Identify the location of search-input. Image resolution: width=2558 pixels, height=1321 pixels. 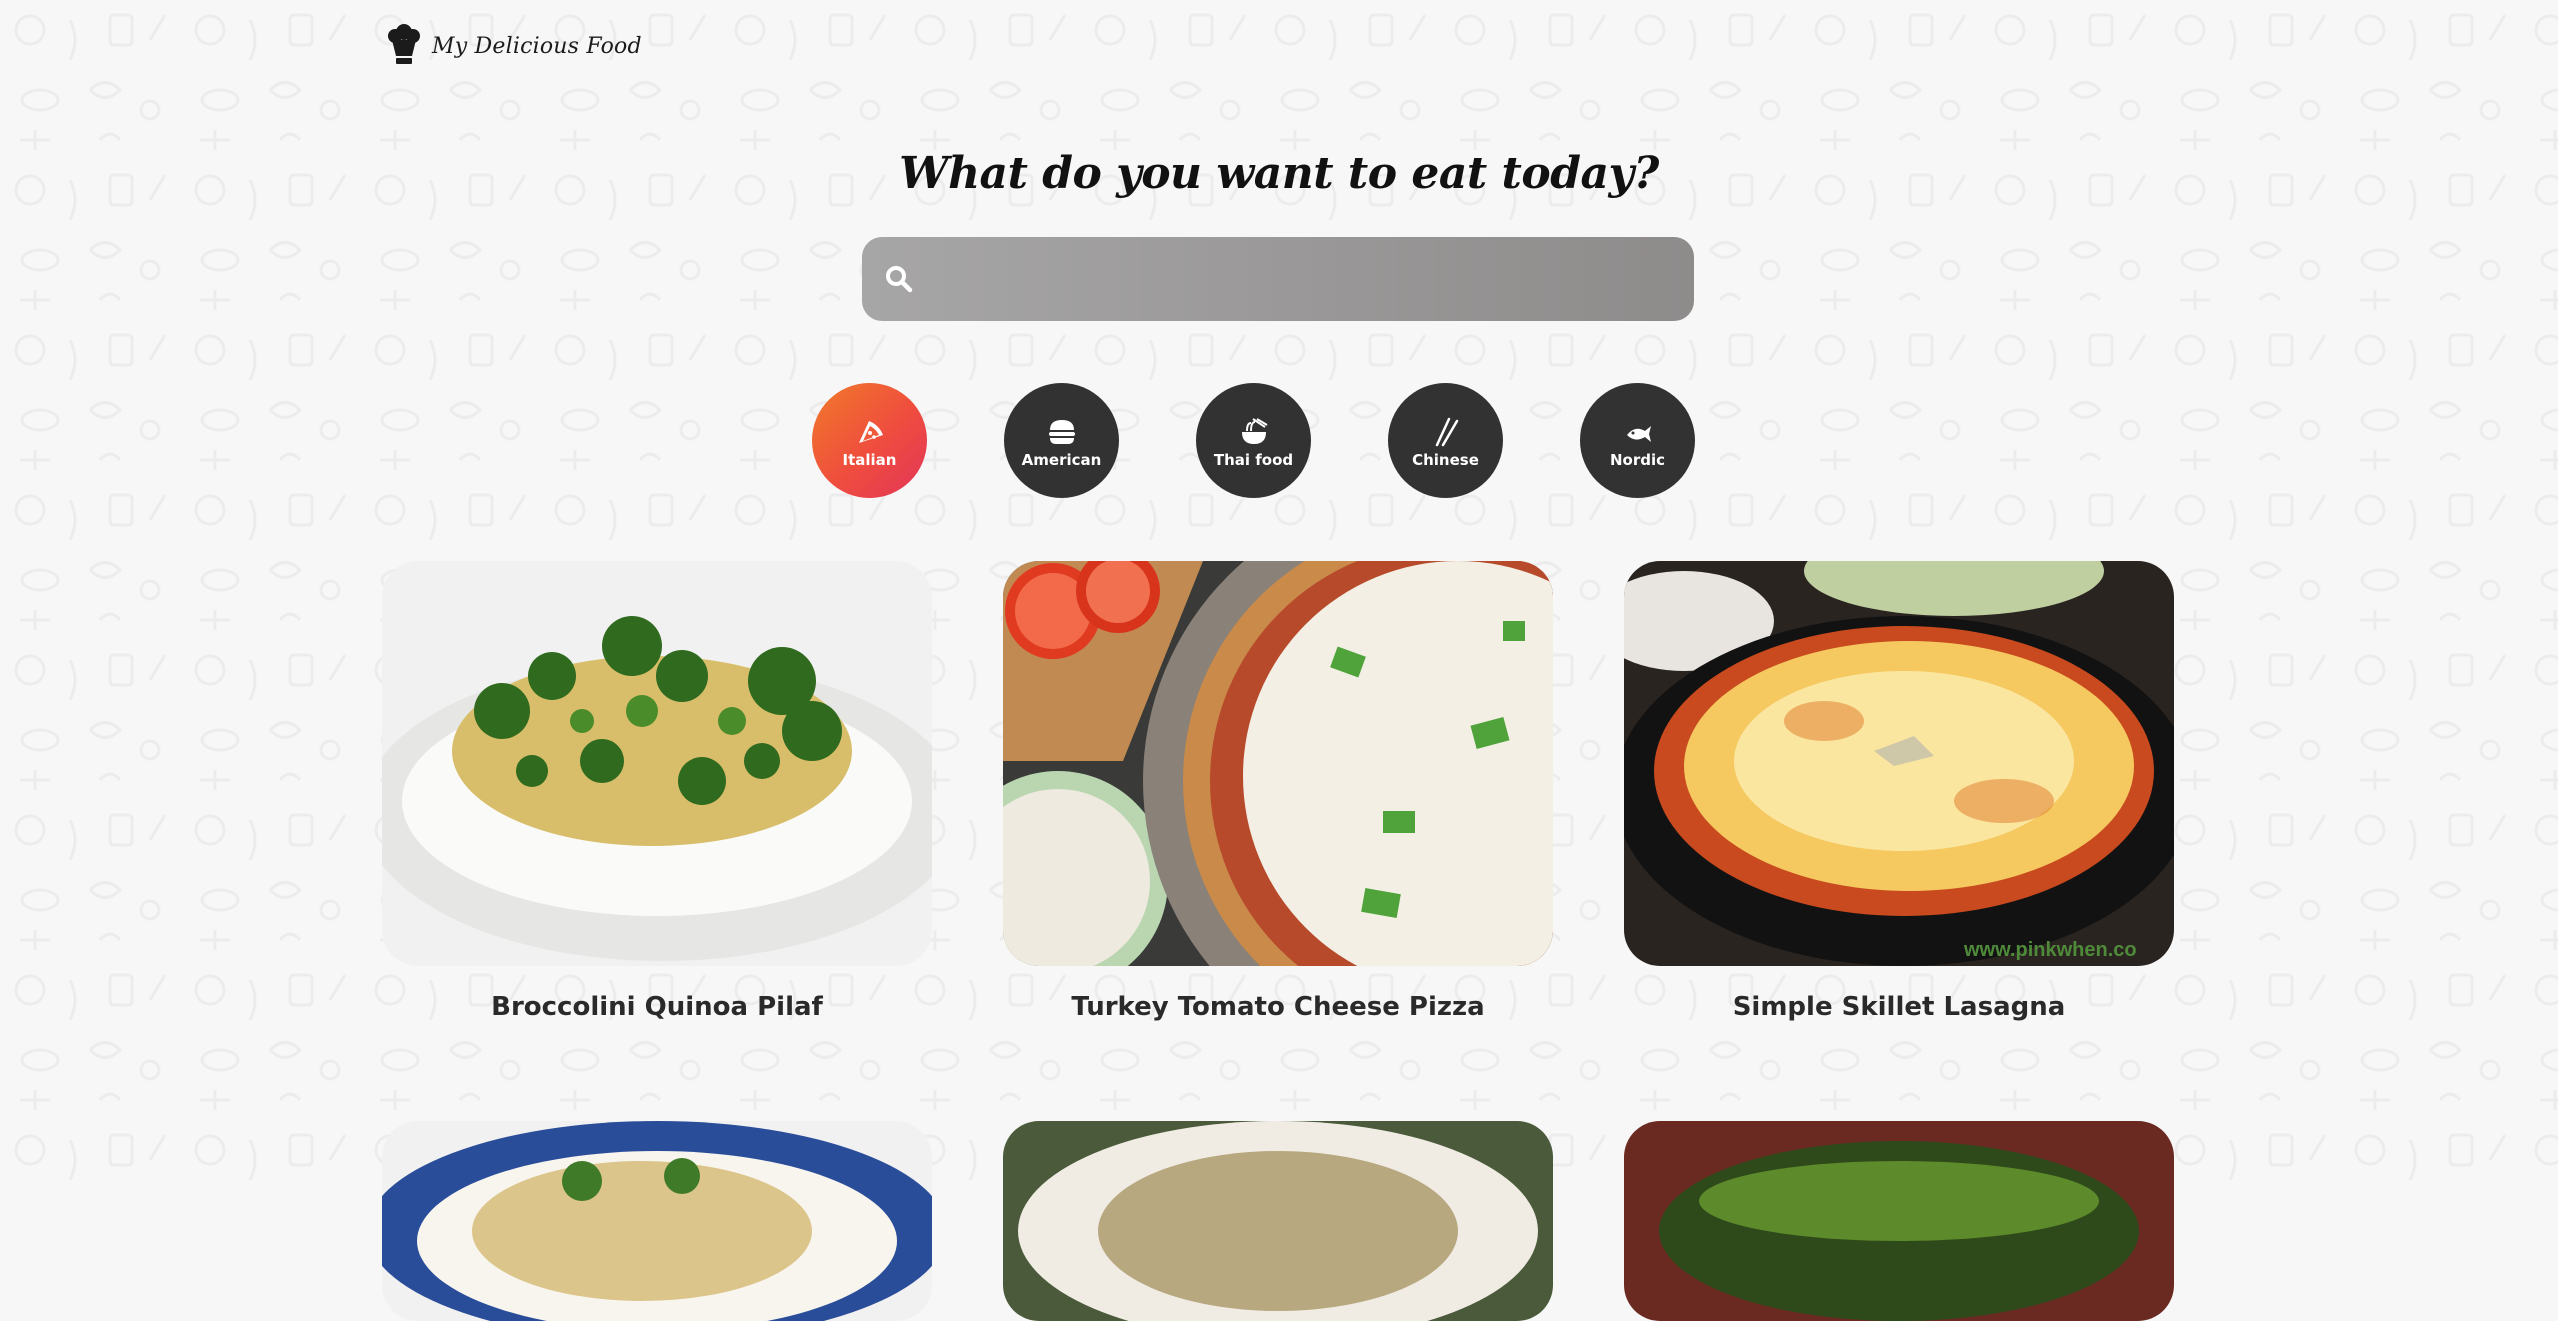
(1304, 279).